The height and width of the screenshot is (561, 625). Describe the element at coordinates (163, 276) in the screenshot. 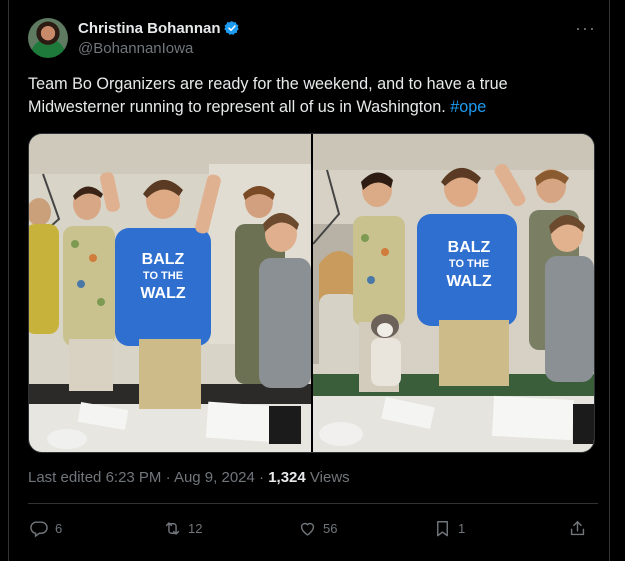

I see `shirt-text-left-2: TO THE` at that location.